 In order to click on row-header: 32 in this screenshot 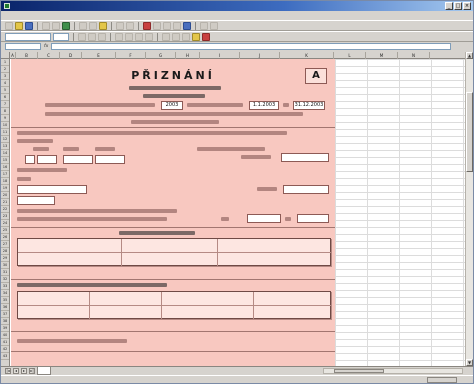, I will do `click(5, 279)`.